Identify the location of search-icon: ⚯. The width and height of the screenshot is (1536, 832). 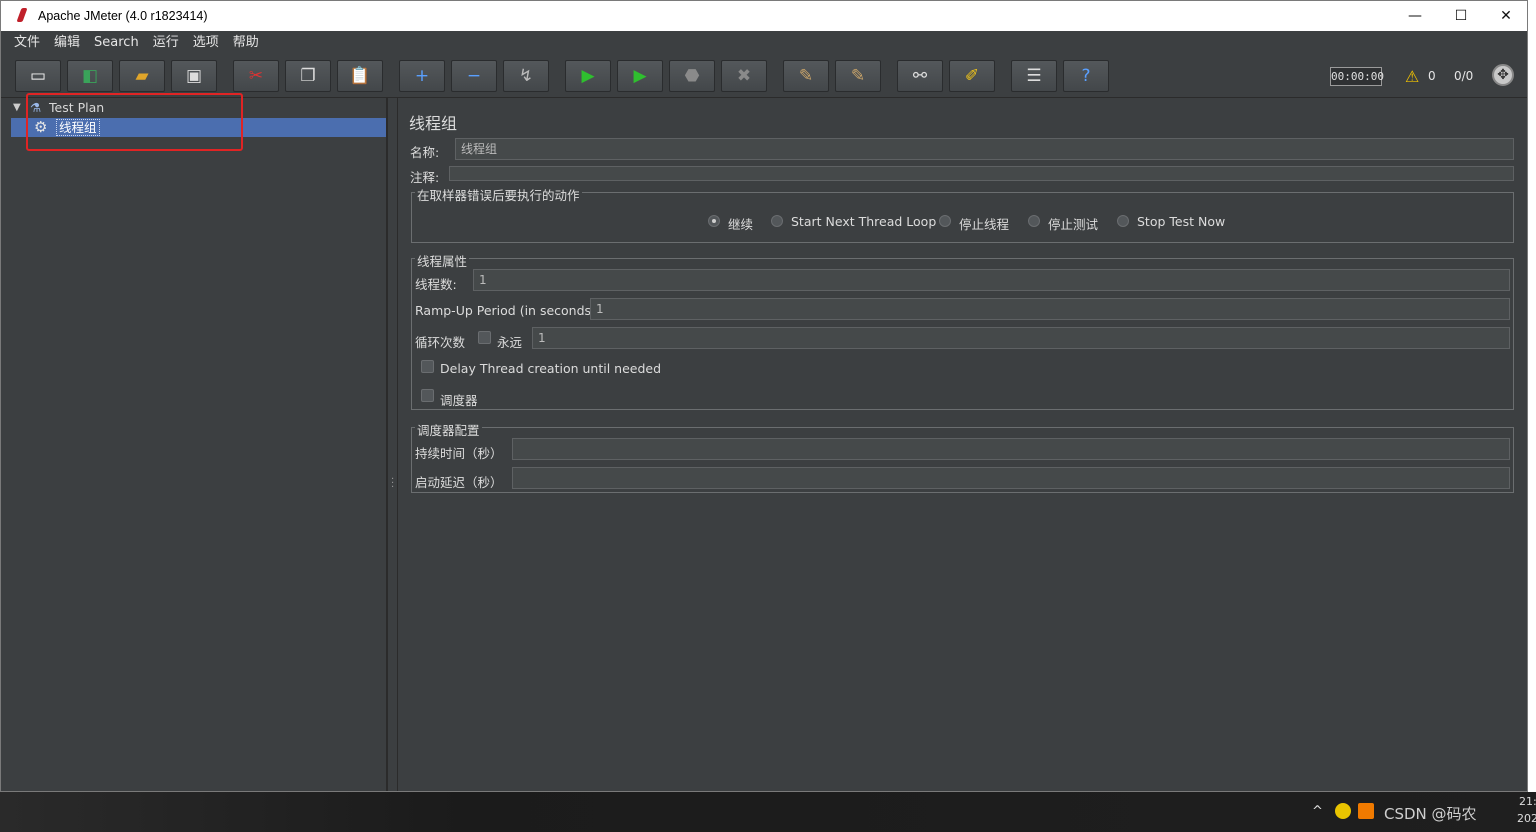
(920, 75).